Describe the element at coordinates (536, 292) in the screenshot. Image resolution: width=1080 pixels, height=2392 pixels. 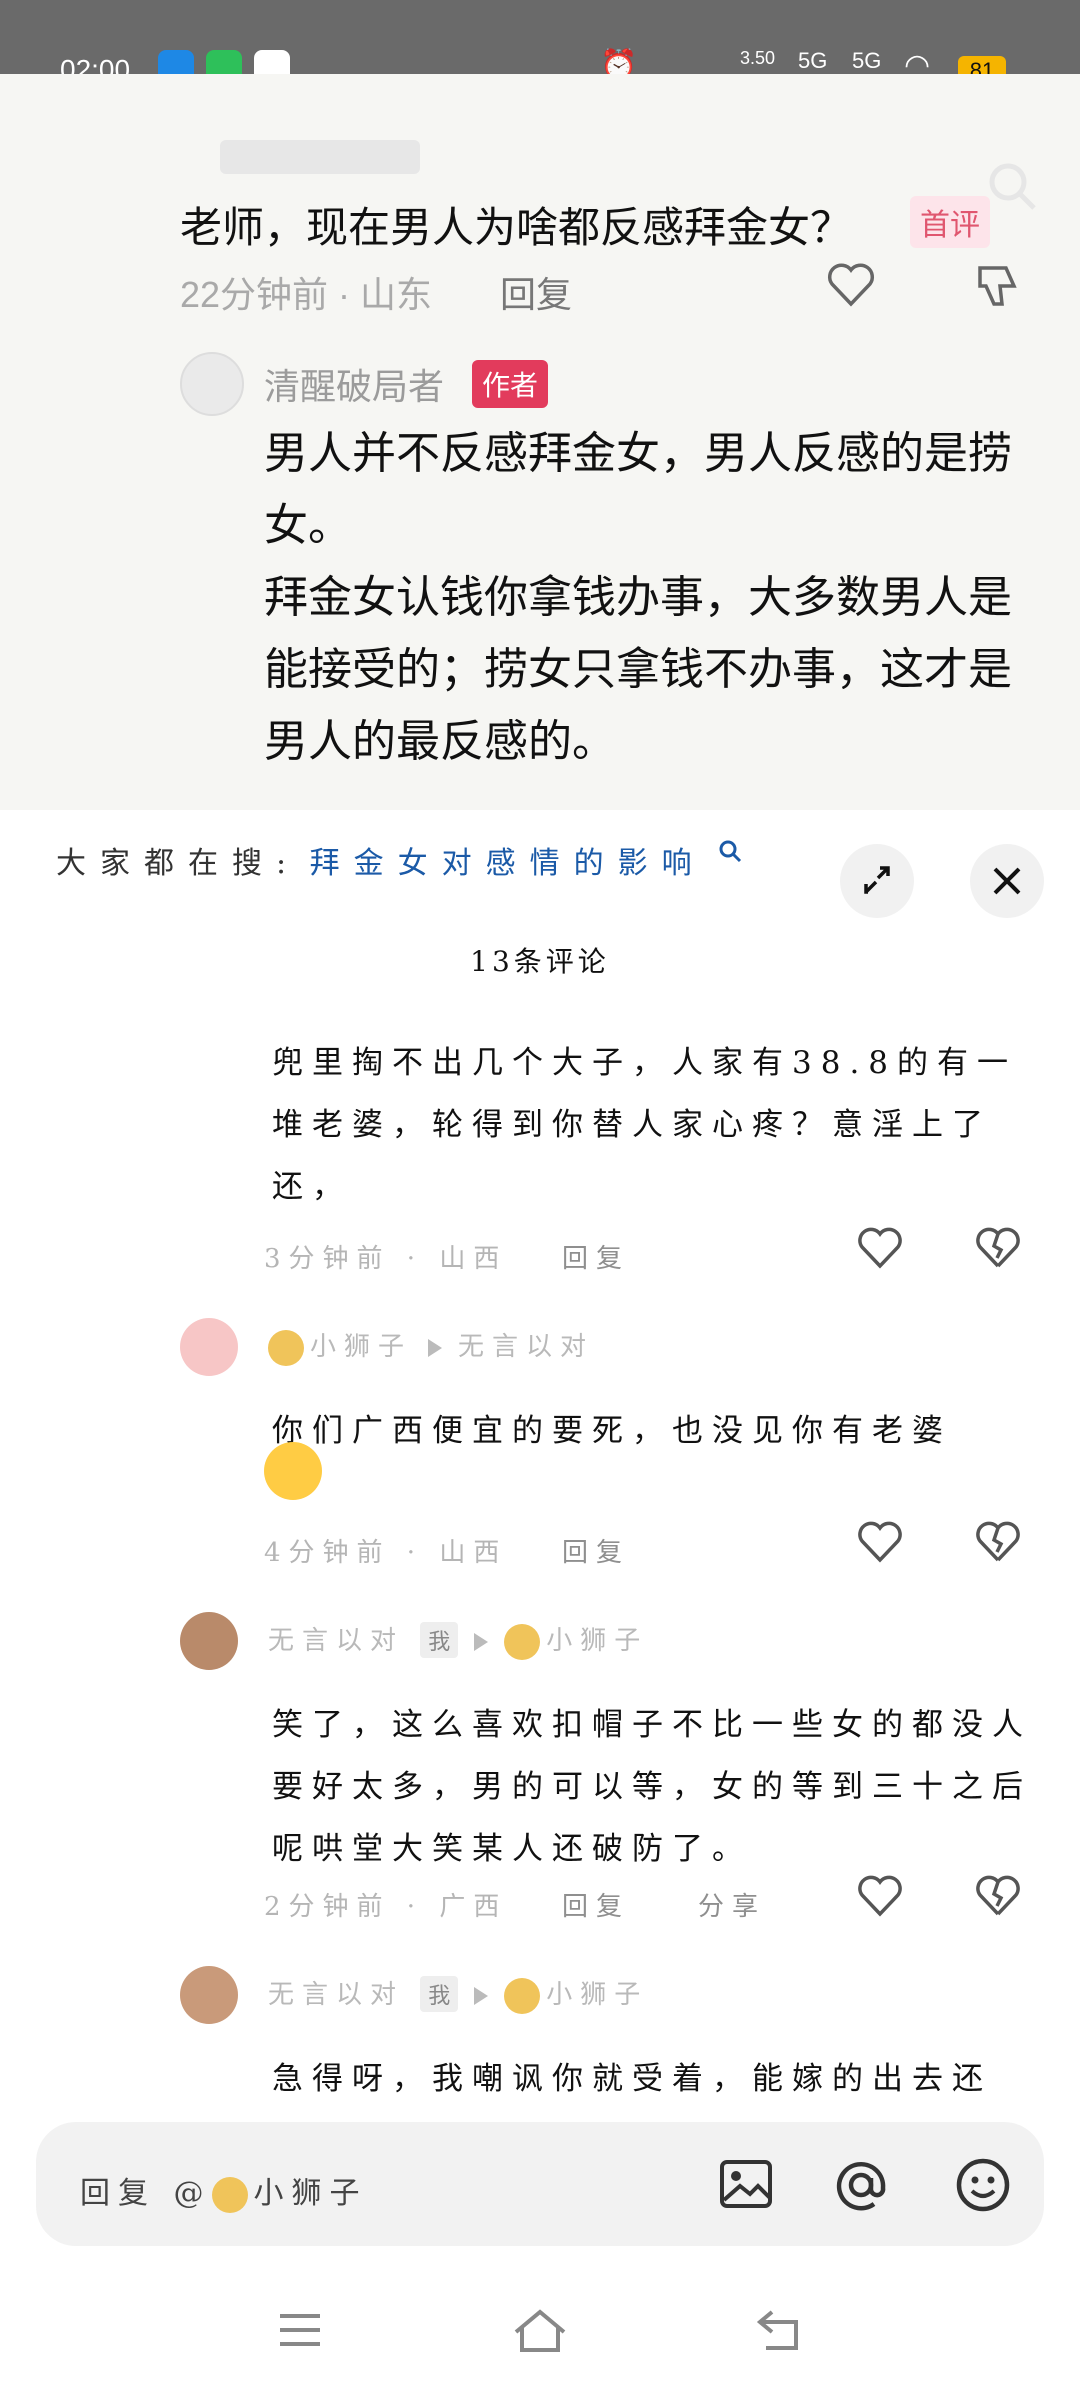
I see `question-reply-button: 回复` at that location.